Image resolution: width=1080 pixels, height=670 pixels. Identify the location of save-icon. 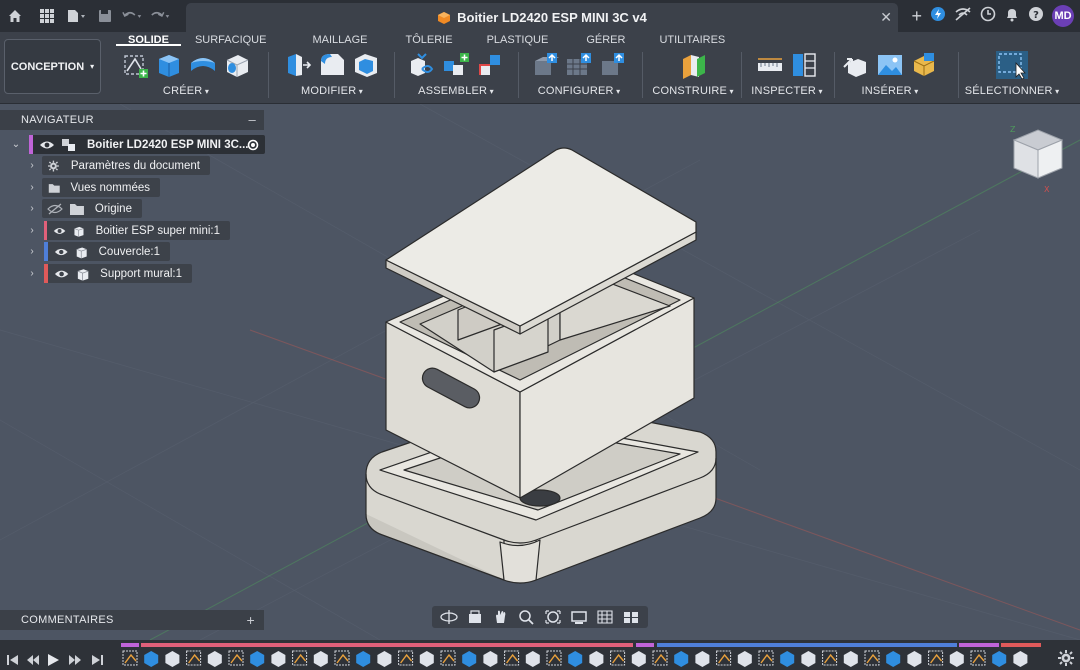
(105, 16).